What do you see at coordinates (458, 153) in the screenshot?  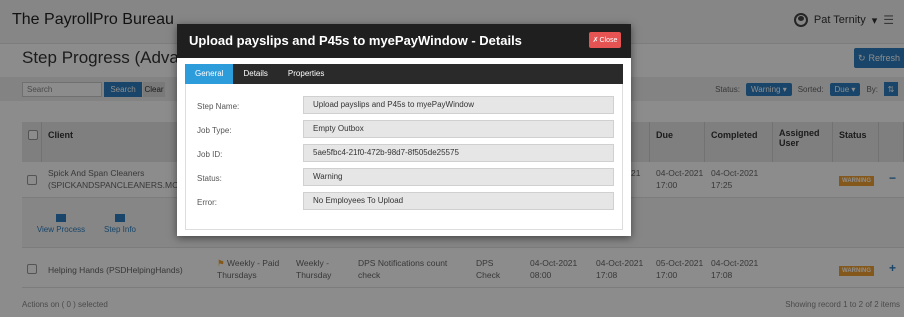 I see `job-id-field: 5ae5fbc4-21f0-472b-98d7-8f505de25575` at bounding box center [458, 153].